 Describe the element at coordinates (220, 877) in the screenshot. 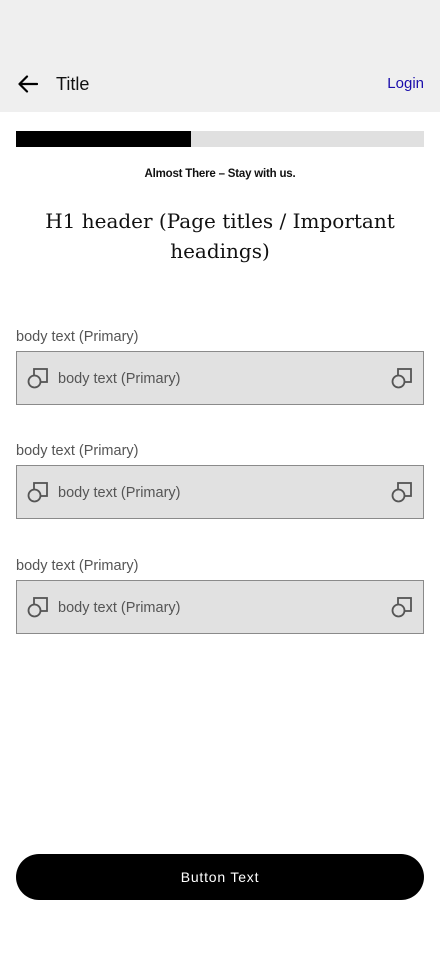

I see `primary-button: Button Text` at that location.